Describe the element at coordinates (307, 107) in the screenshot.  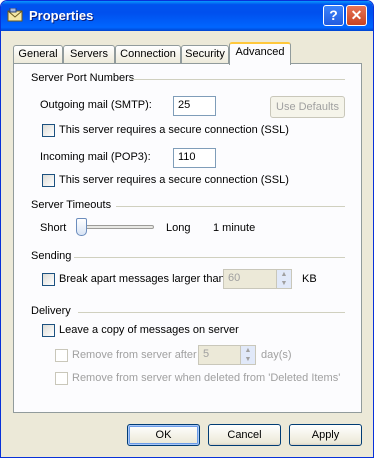
I see `use-defaults-button: Use Defaults` at that location.